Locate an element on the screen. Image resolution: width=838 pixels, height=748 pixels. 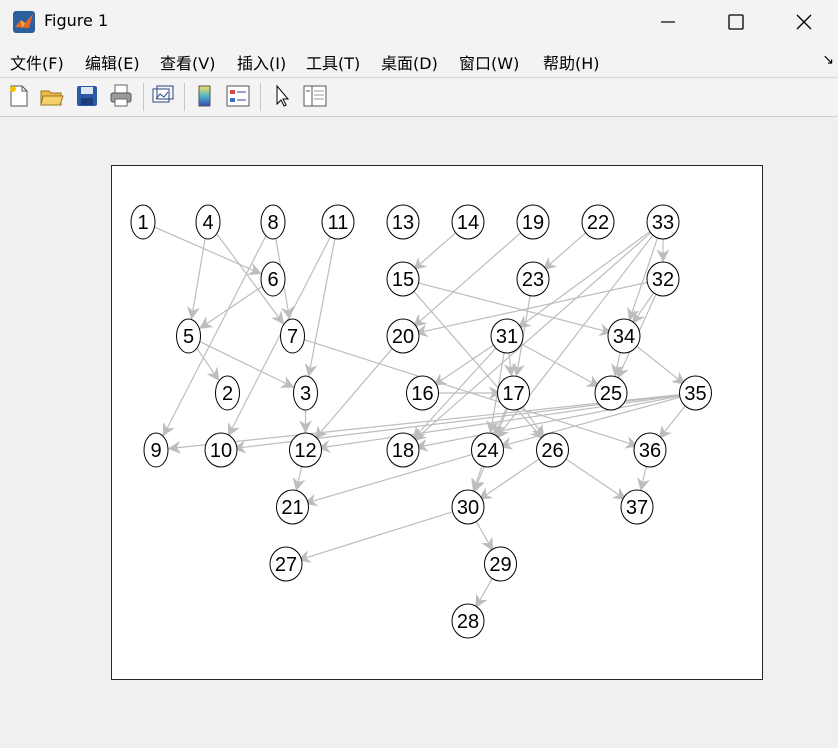
close-button is located at coordinates (804, 22).